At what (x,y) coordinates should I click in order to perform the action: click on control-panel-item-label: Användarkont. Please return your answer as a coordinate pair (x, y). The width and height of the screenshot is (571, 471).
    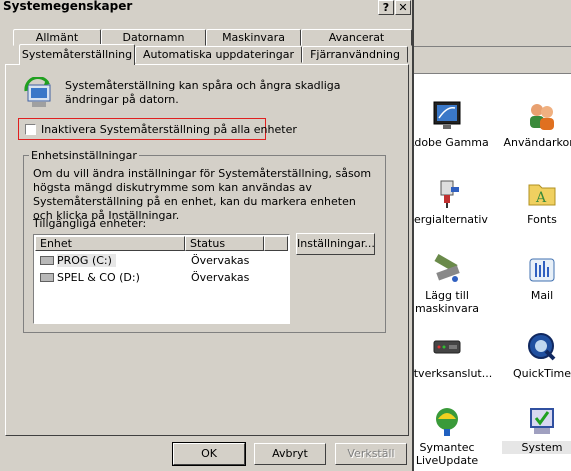
    Looking at the image, I should click on (537, 142).